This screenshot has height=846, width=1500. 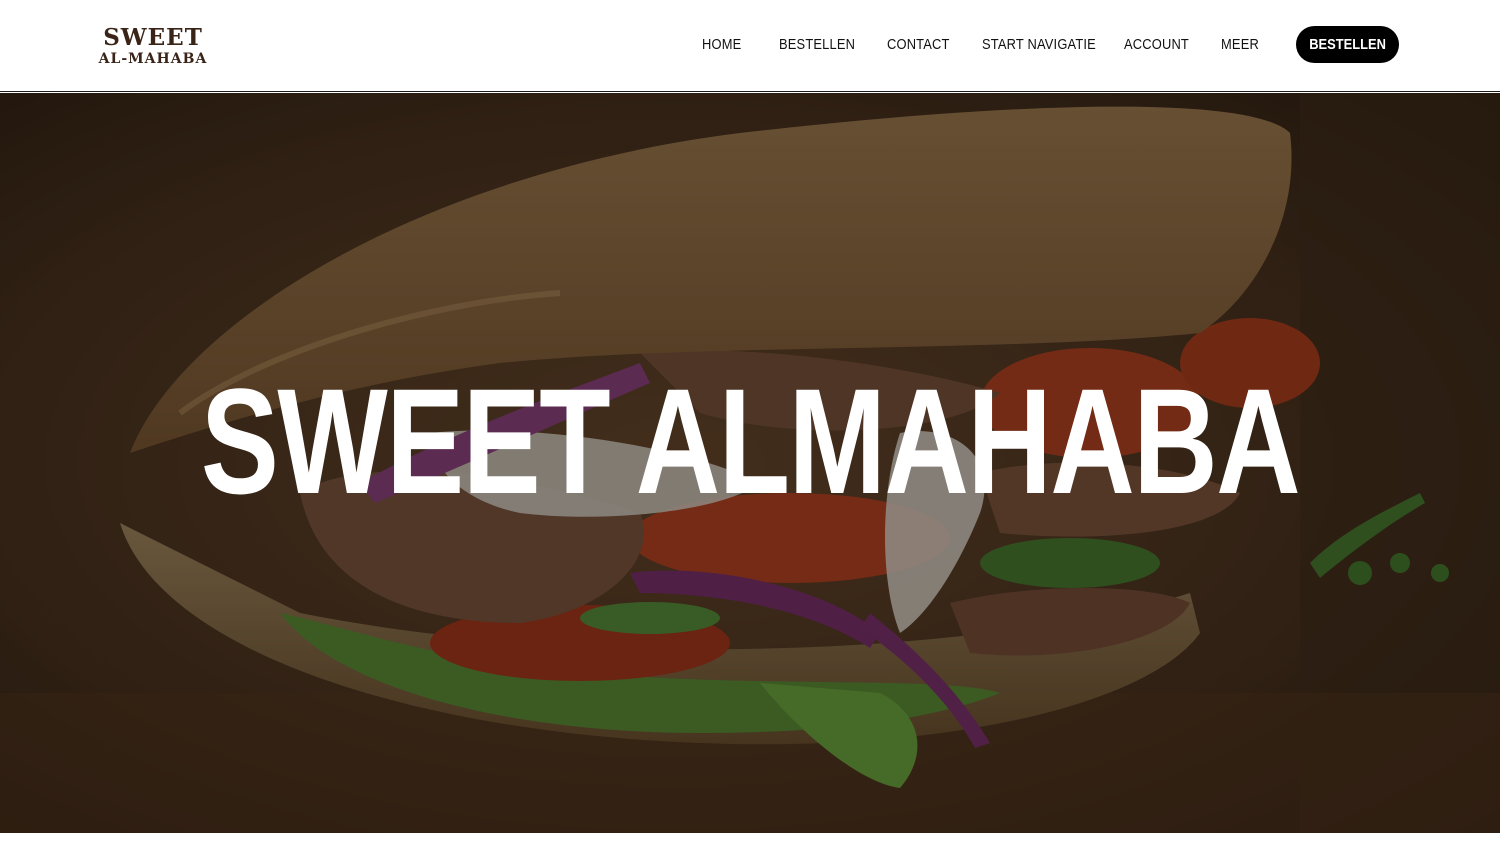 What do you see at coordinates (1039, 44) in the screenshot?
I see `nav-item-start-navigatie: START NAVIGATIE` at bounding box center [1039, 44].